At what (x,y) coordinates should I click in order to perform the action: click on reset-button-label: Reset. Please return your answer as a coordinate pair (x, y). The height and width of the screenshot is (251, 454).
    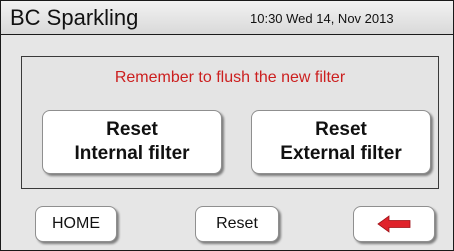
    Looking at the image, I should click on (237, 223).